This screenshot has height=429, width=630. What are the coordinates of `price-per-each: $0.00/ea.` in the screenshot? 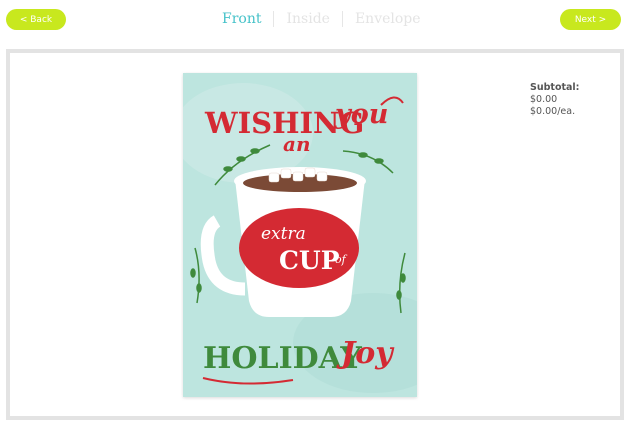 It's located at (553, 111).